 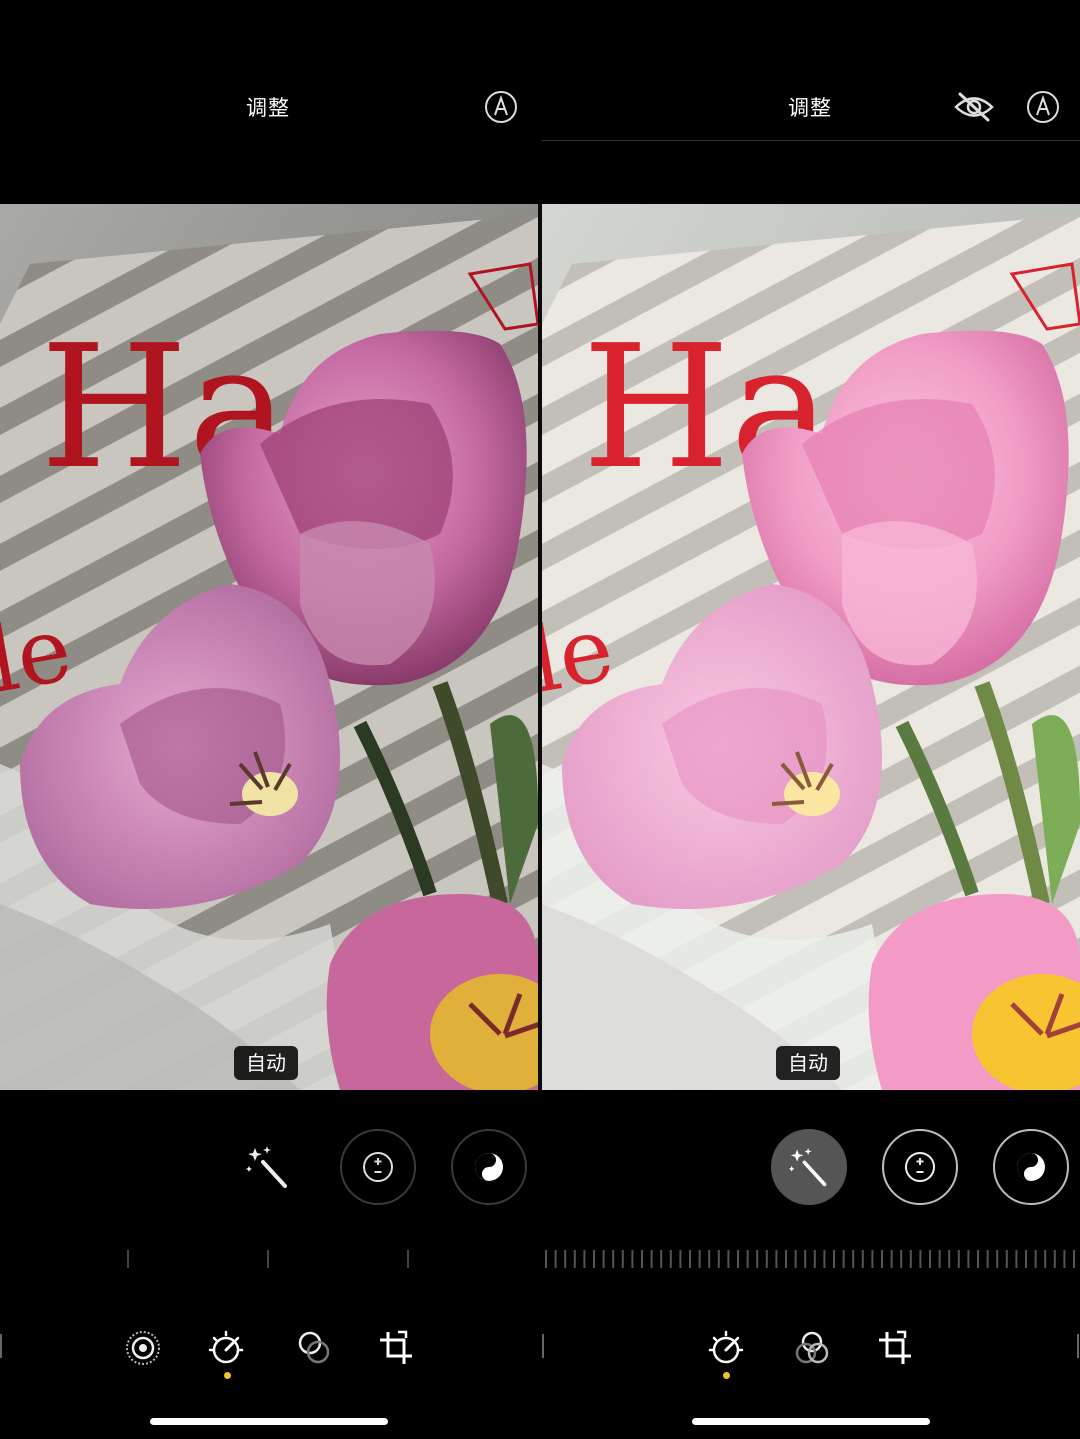 What do you see at coordinates (811, 140) in the screenshot?
I see `header-divider` at bounding box center [811, 140].